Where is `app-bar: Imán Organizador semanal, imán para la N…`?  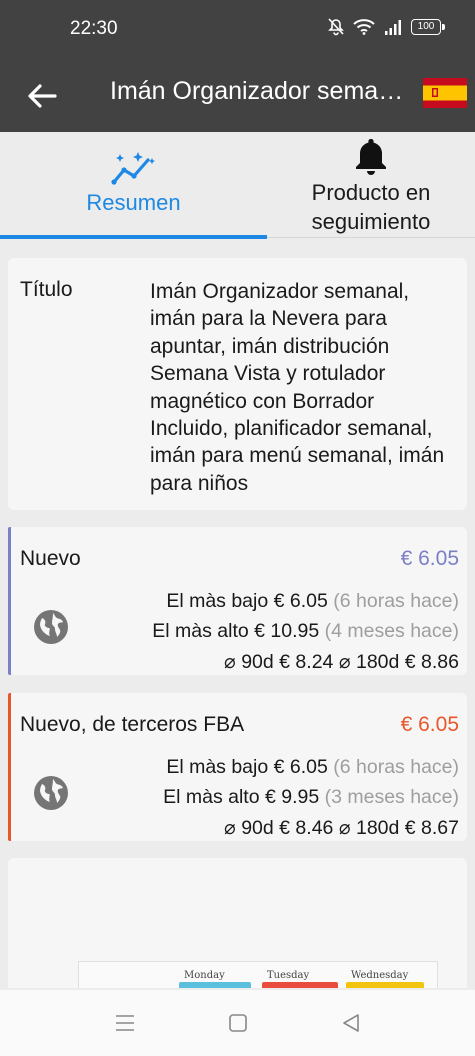
app-bar: Imán Organizador semanal, imán para la N… is located at coordinates (237, 96).